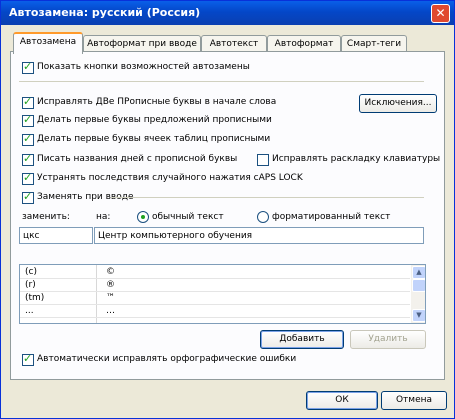 This screenshot has height=419, width=455. What do you see at coordinates (28, 67) in the screenshot?
I see `show-buttons-checkbox` at bounding box center [28, 67].